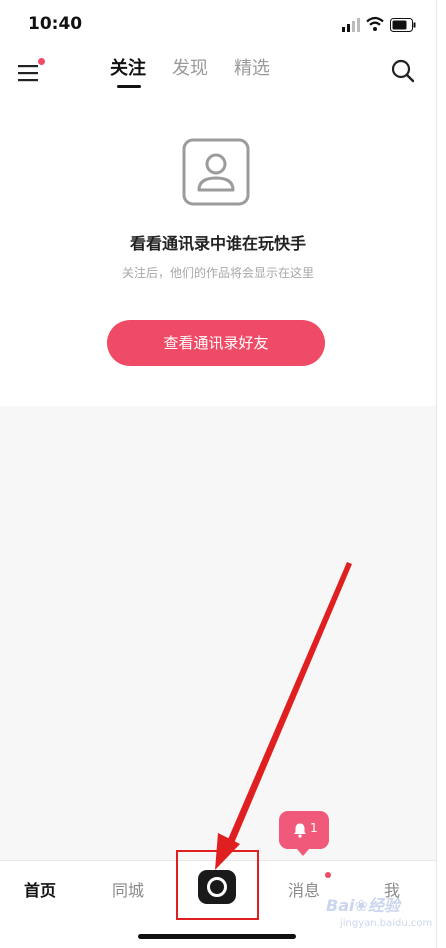 The width and height of the screenshot is (446, 948). I want to click on menu-icon, so click(28, 73).